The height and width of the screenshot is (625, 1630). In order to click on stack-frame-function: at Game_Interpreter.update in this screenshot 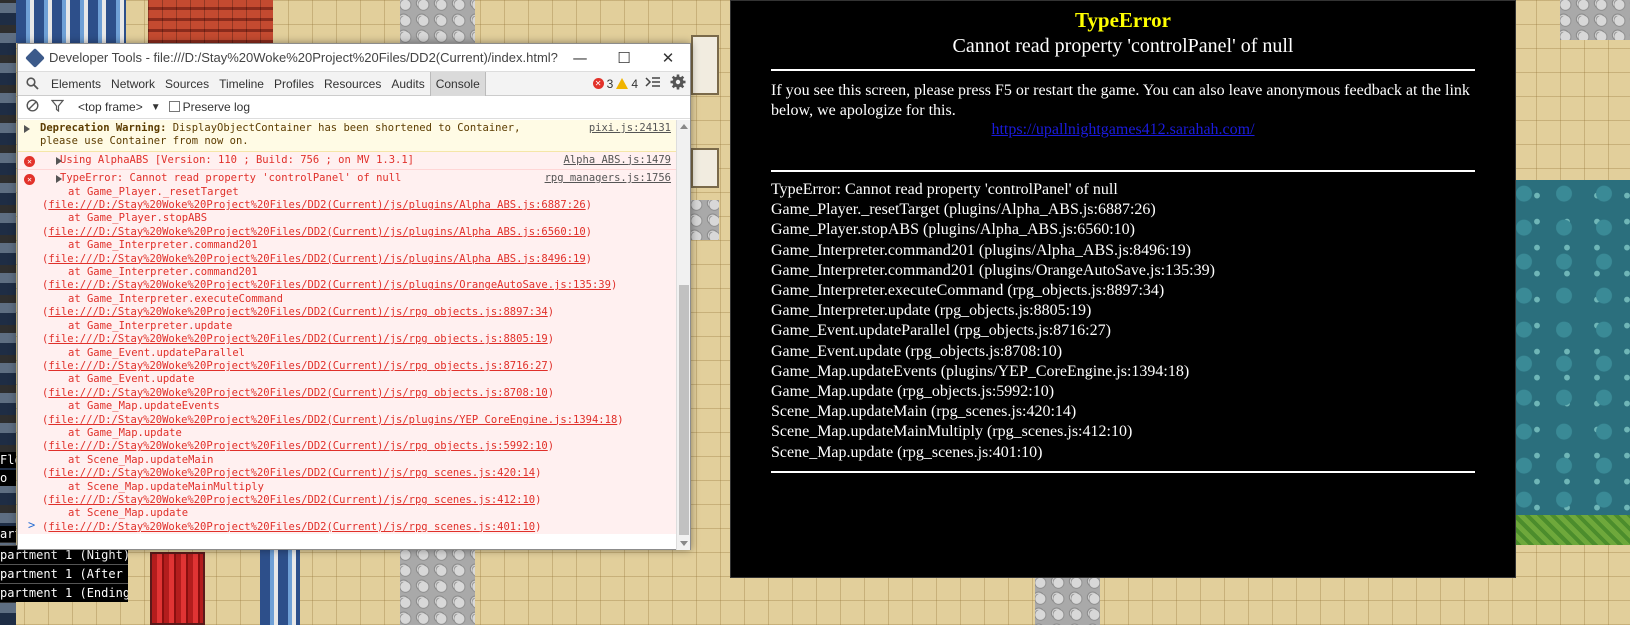, I will do `click(150, 325)`.